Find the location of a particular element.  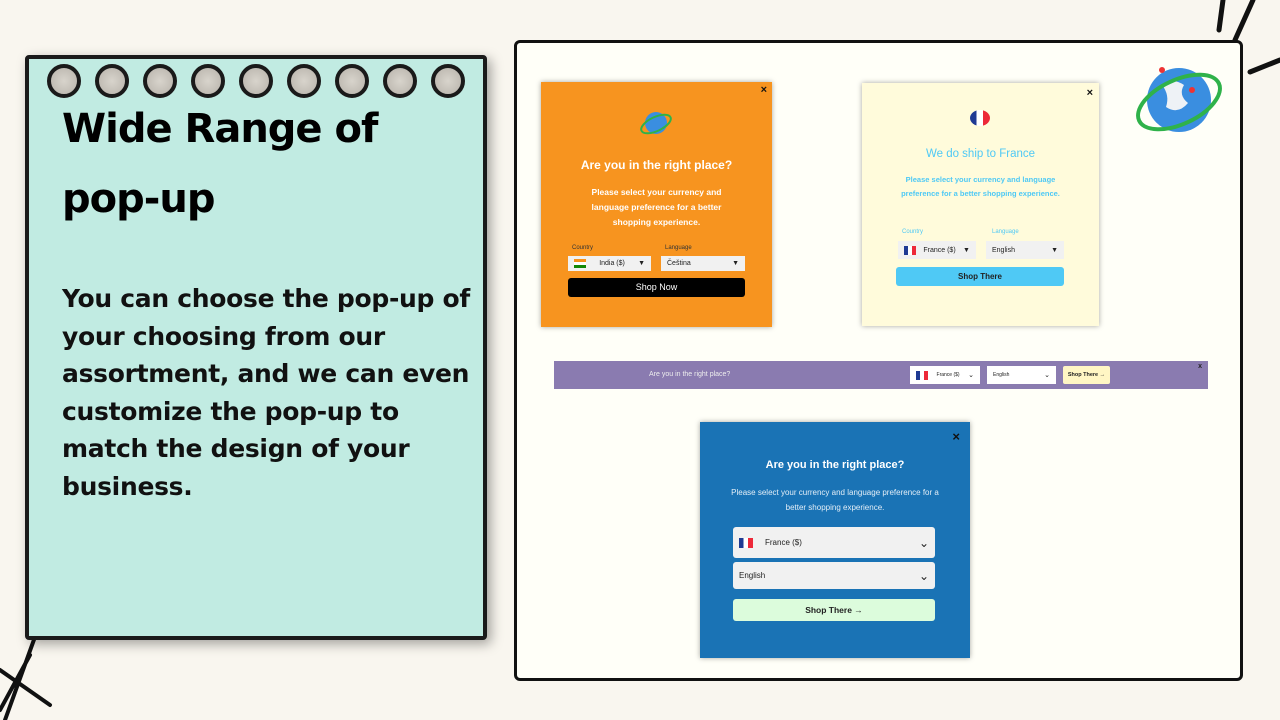

slide-title-2: pop-up is located at coordinates (138, 199).